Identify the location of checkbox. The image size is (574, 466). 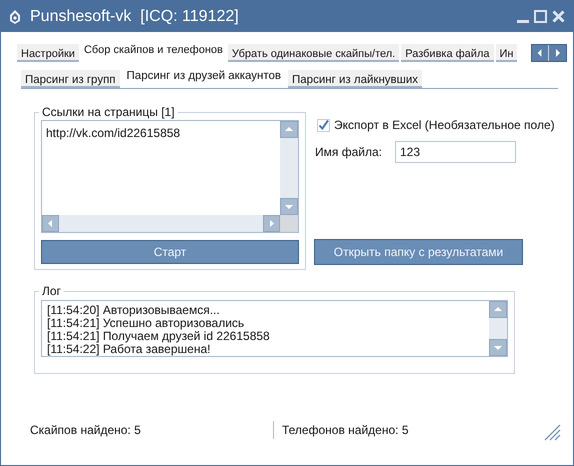
(323, 125).